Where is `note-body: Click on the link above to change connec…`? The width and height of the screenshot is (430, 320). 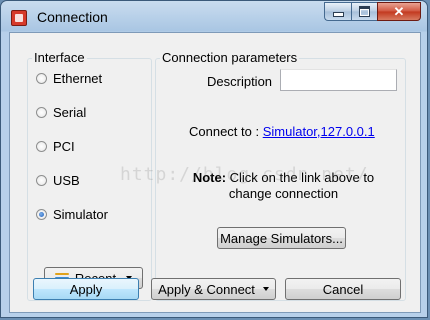
note-body: Click on the link above to change connec… is located at coordinates (300, 185).